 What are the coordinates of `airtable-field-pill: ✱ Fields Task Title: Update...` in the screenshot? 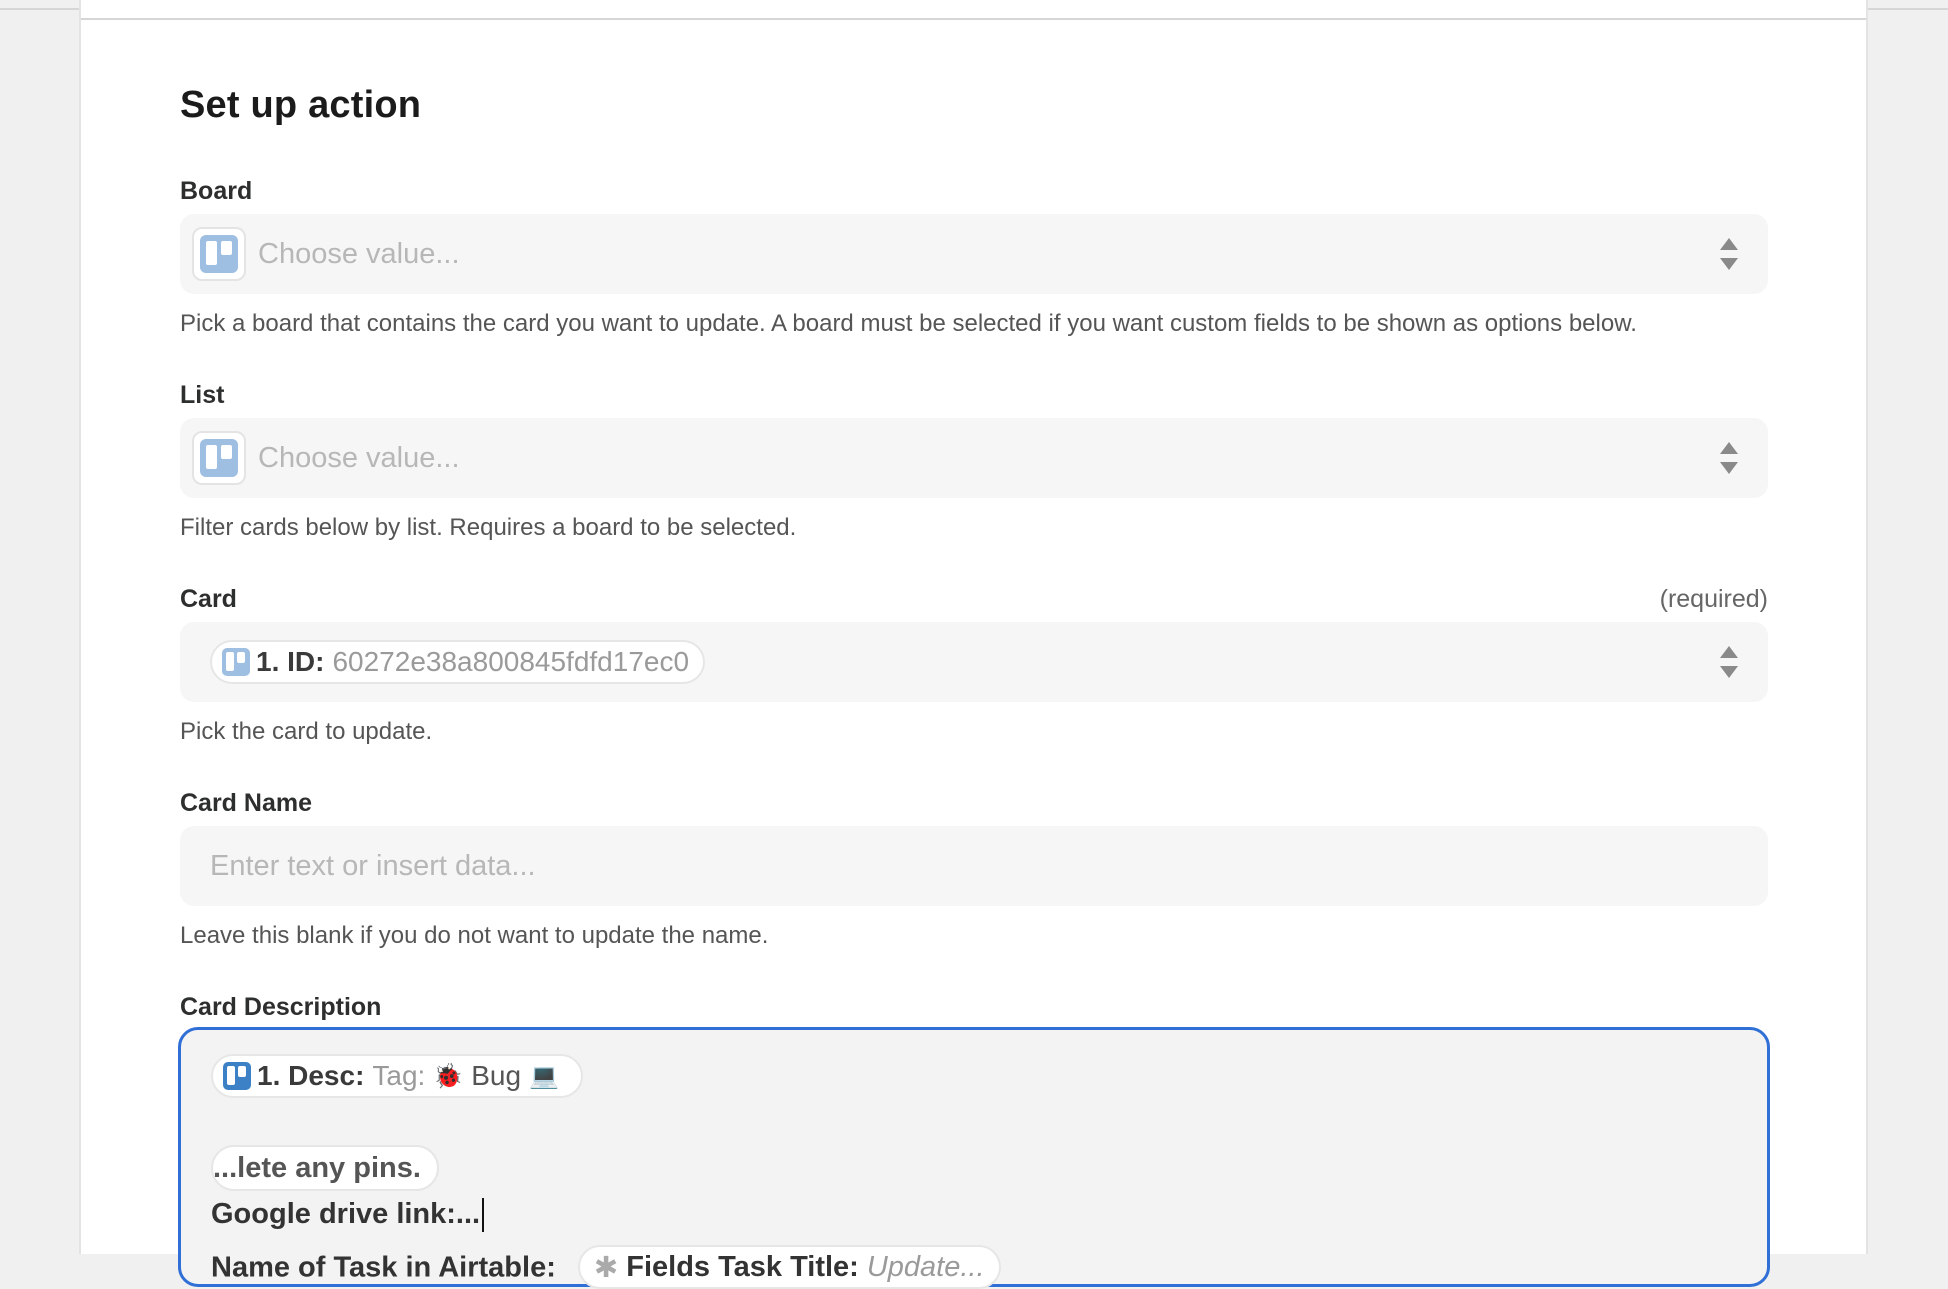 It's located at (789, 1267).